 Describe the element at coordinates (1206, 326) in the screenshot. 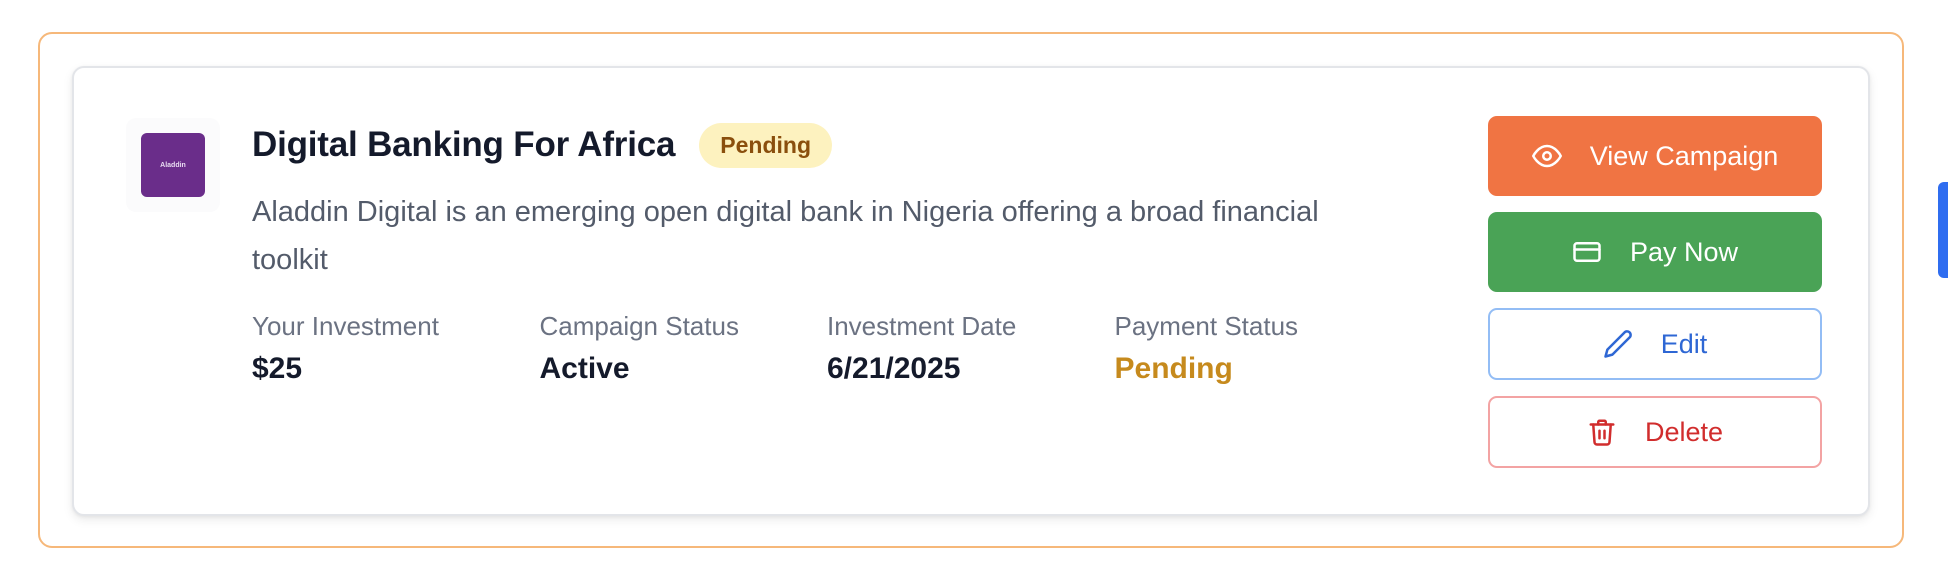

I see `stat-label: Payment Status` at that location.